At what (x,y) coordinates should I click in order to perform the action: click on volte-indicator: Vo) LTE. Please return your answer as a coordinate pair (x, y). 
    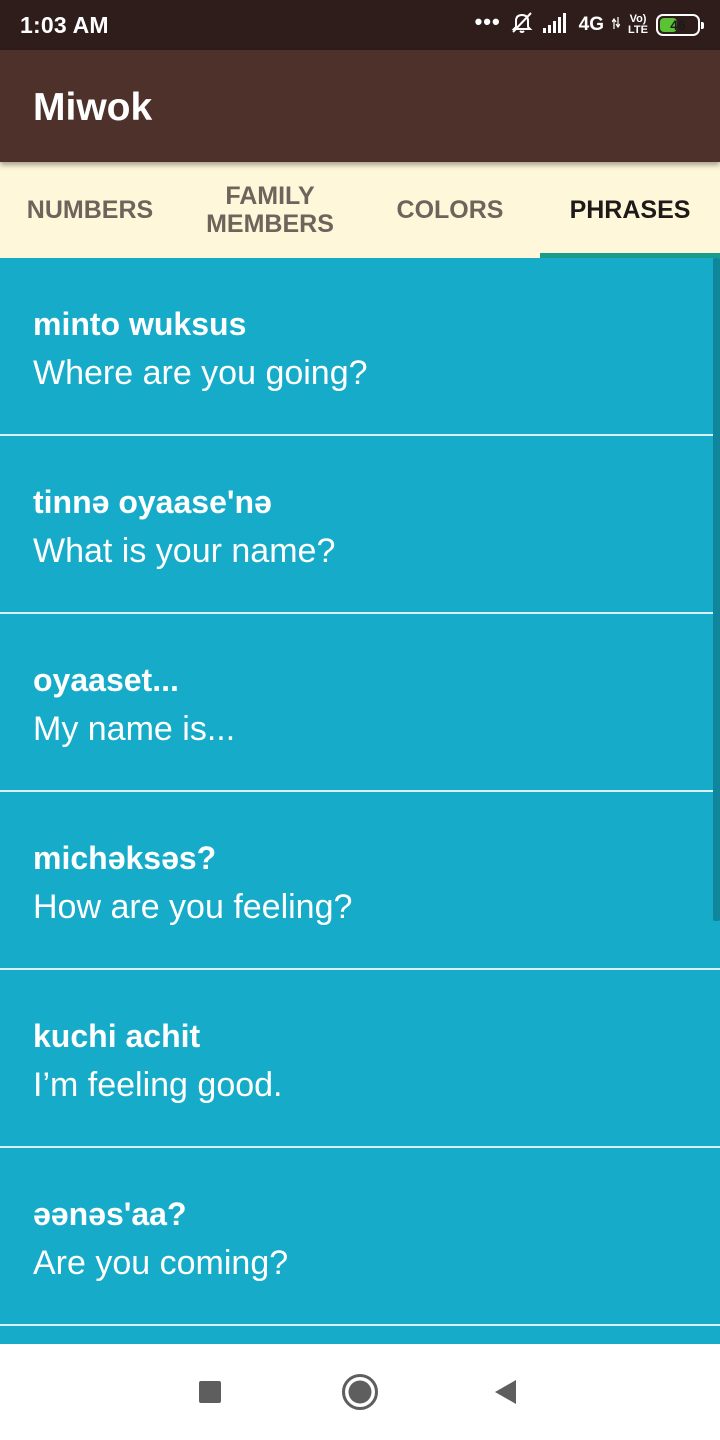
    Looking at the image, I should click on (638, 25).